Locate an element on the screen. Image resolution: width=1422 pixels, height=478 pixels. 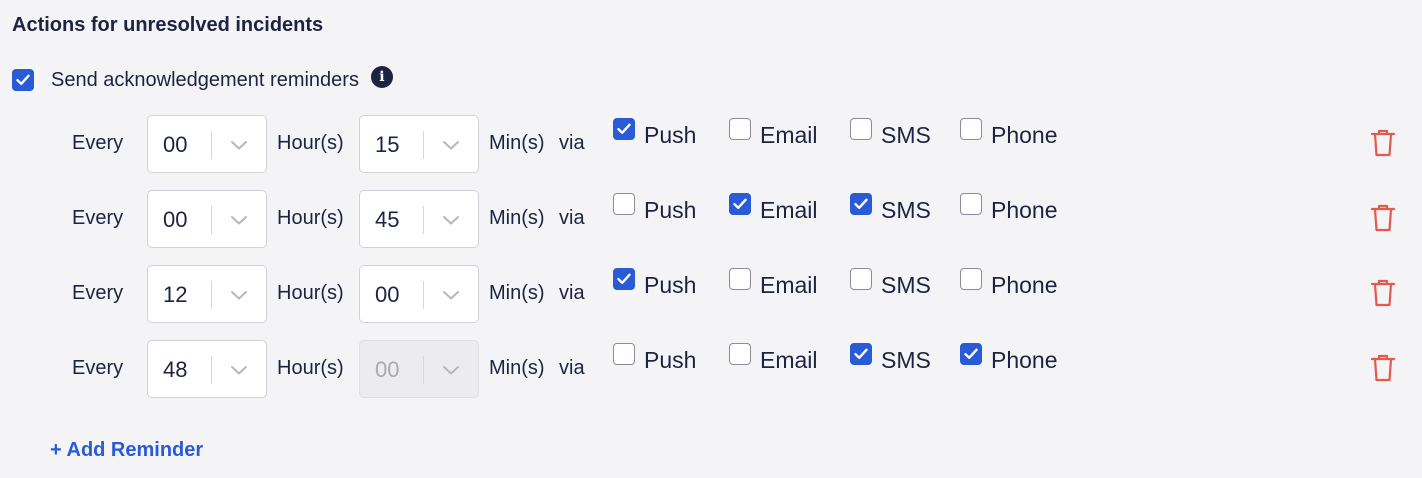
hours-select: 48 is located at coordinates (207, 369).